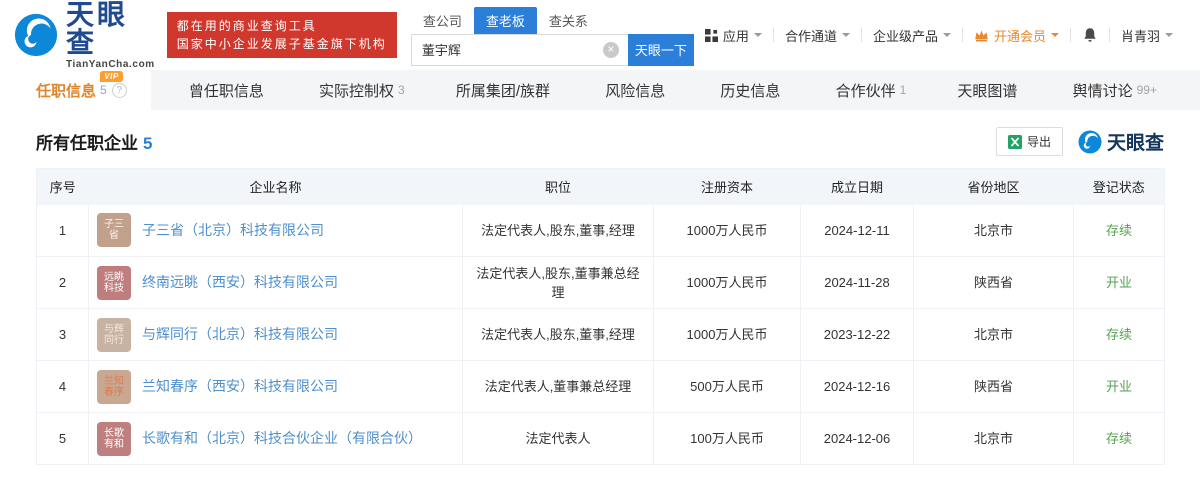 This screenshot has width=1200, height=484. What do you see at coordinates (110, 64) in the screenshot?
I see `logo-domain: TianYanCha.com` at bounding box center [110, 64].